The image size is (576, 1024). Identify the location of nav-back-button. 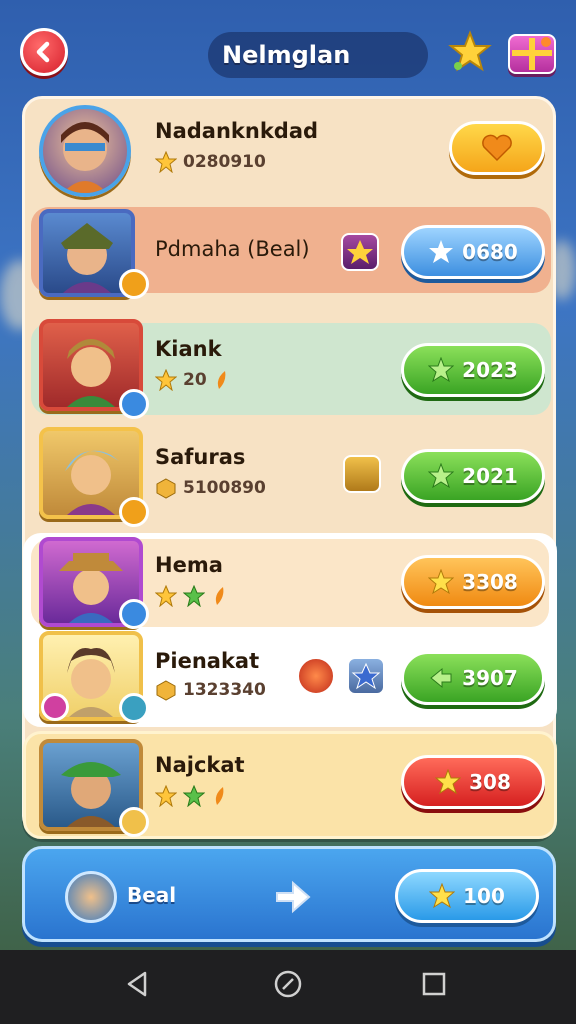
(138, 984).